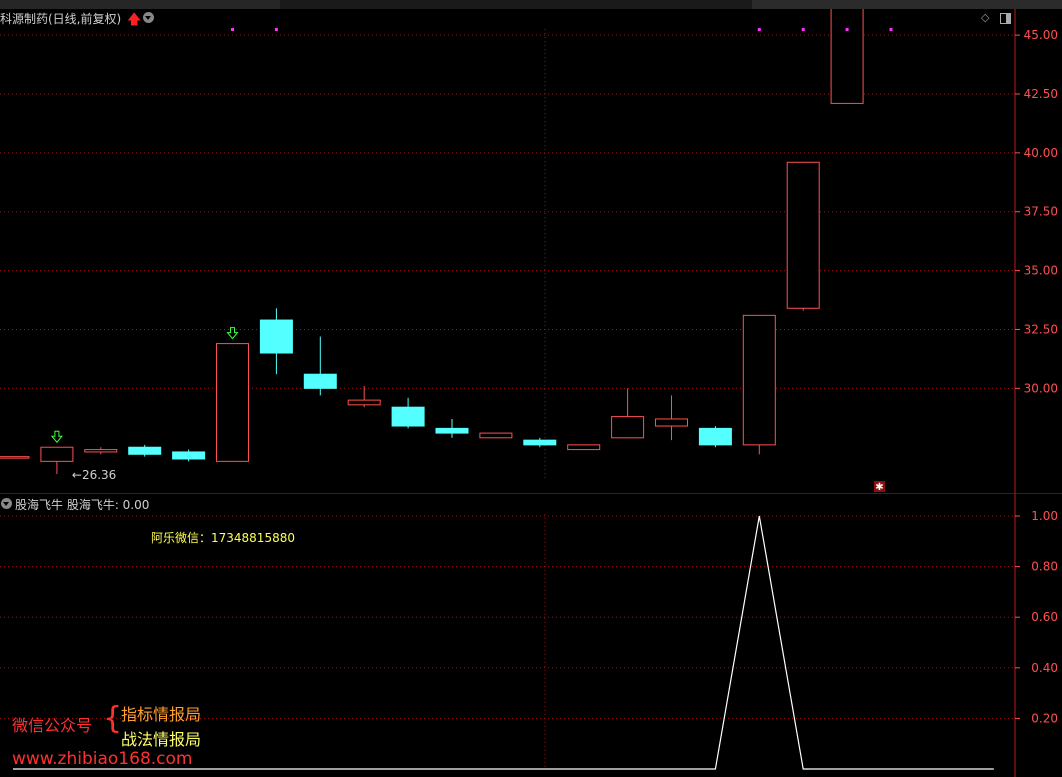  What do you see at coordinates (223, 538) in the screenshot?
I see `contact-text: 阿乐微信：17348815880` at bounding box center [223, 538].